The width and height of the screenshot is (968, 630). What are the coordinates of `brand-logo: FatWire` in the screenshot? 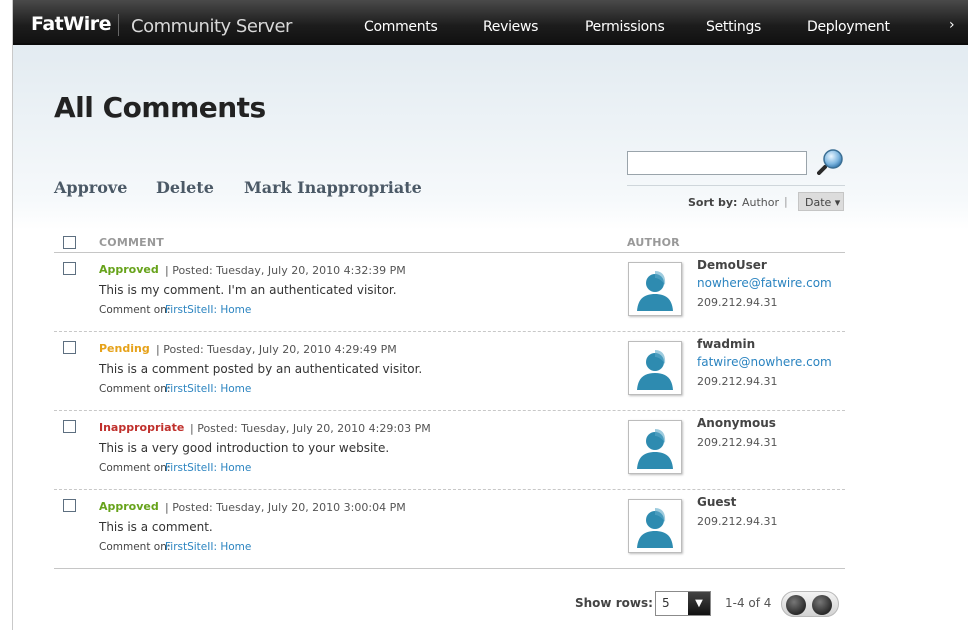 It's located at (71, 24).